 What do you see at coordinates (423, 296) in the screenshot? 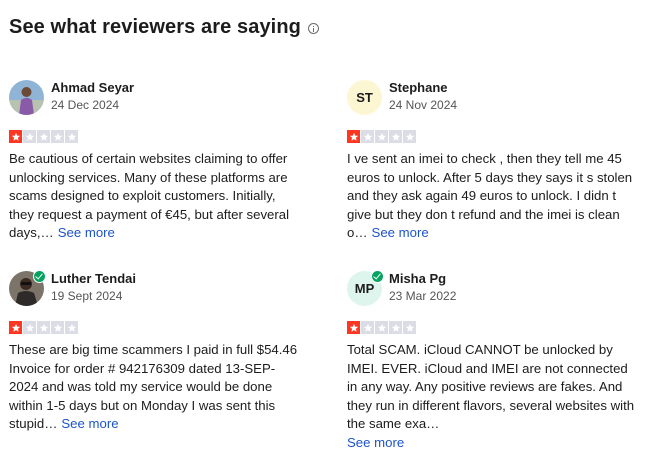
I see `review-date: 23 Mar 2022` at bounding box center [423, 296].